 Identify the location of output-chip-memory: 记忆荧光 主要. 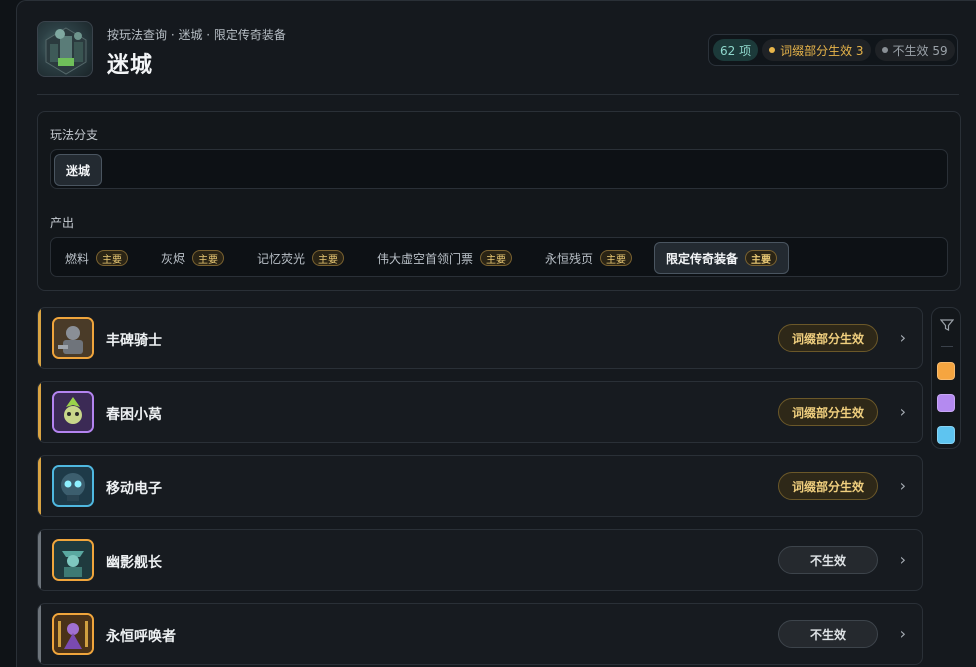
(300, 258).